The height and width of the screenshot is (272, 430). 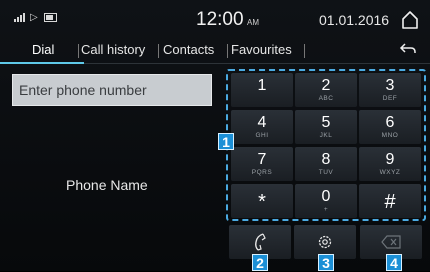 I want to click on key-3: 3 DEF, so click(x=390, y=90).